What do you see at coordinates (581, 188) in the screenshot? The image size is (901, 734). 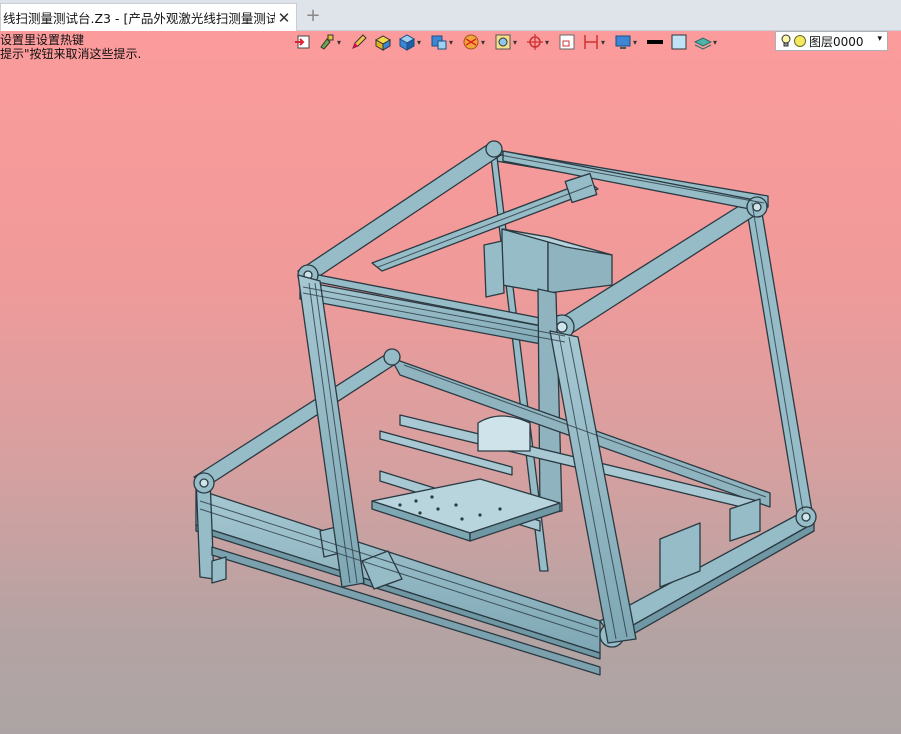 I see `angle-bracket` at bounding box center [581, 188].